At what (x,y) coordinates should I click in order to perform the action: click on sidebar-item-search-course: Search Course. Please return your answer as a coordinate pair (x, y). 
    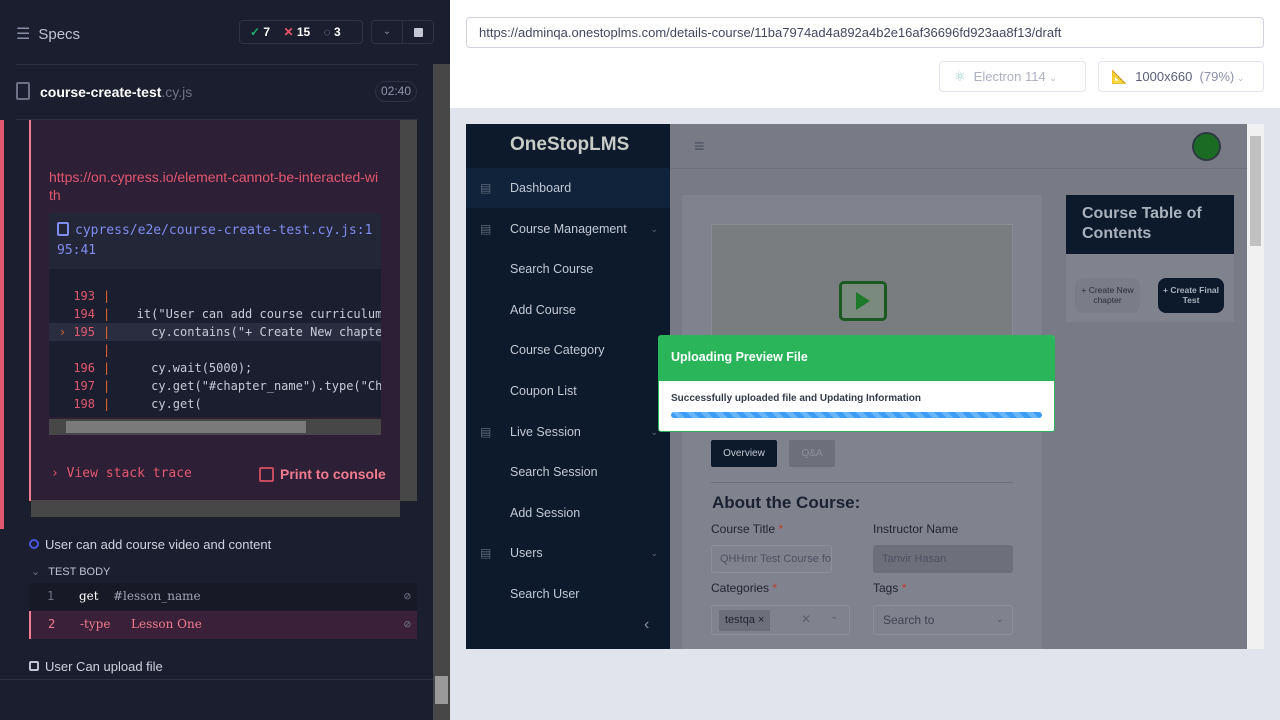
    Looking at the image, I should click on (568, 269).